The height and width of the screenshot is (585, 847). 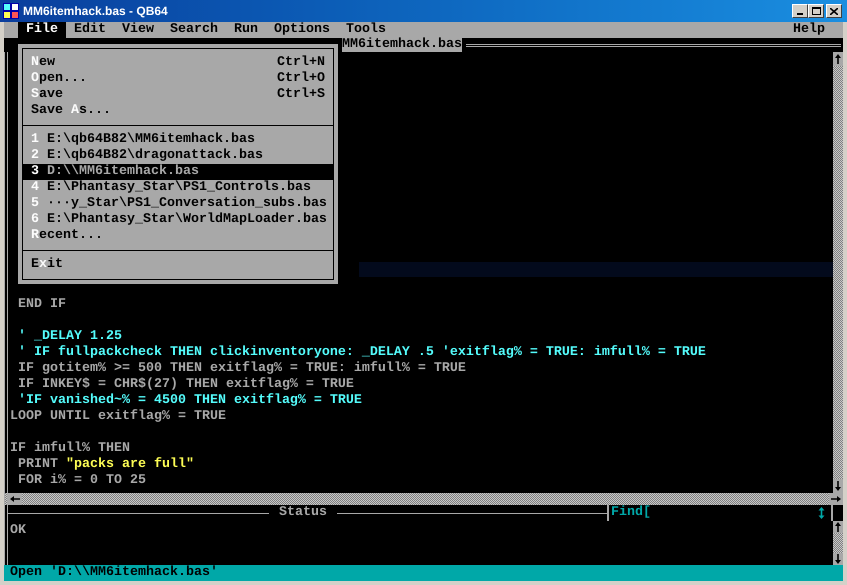 I want to click on menu-bar-item: Edit, so click(x=90, y=30).